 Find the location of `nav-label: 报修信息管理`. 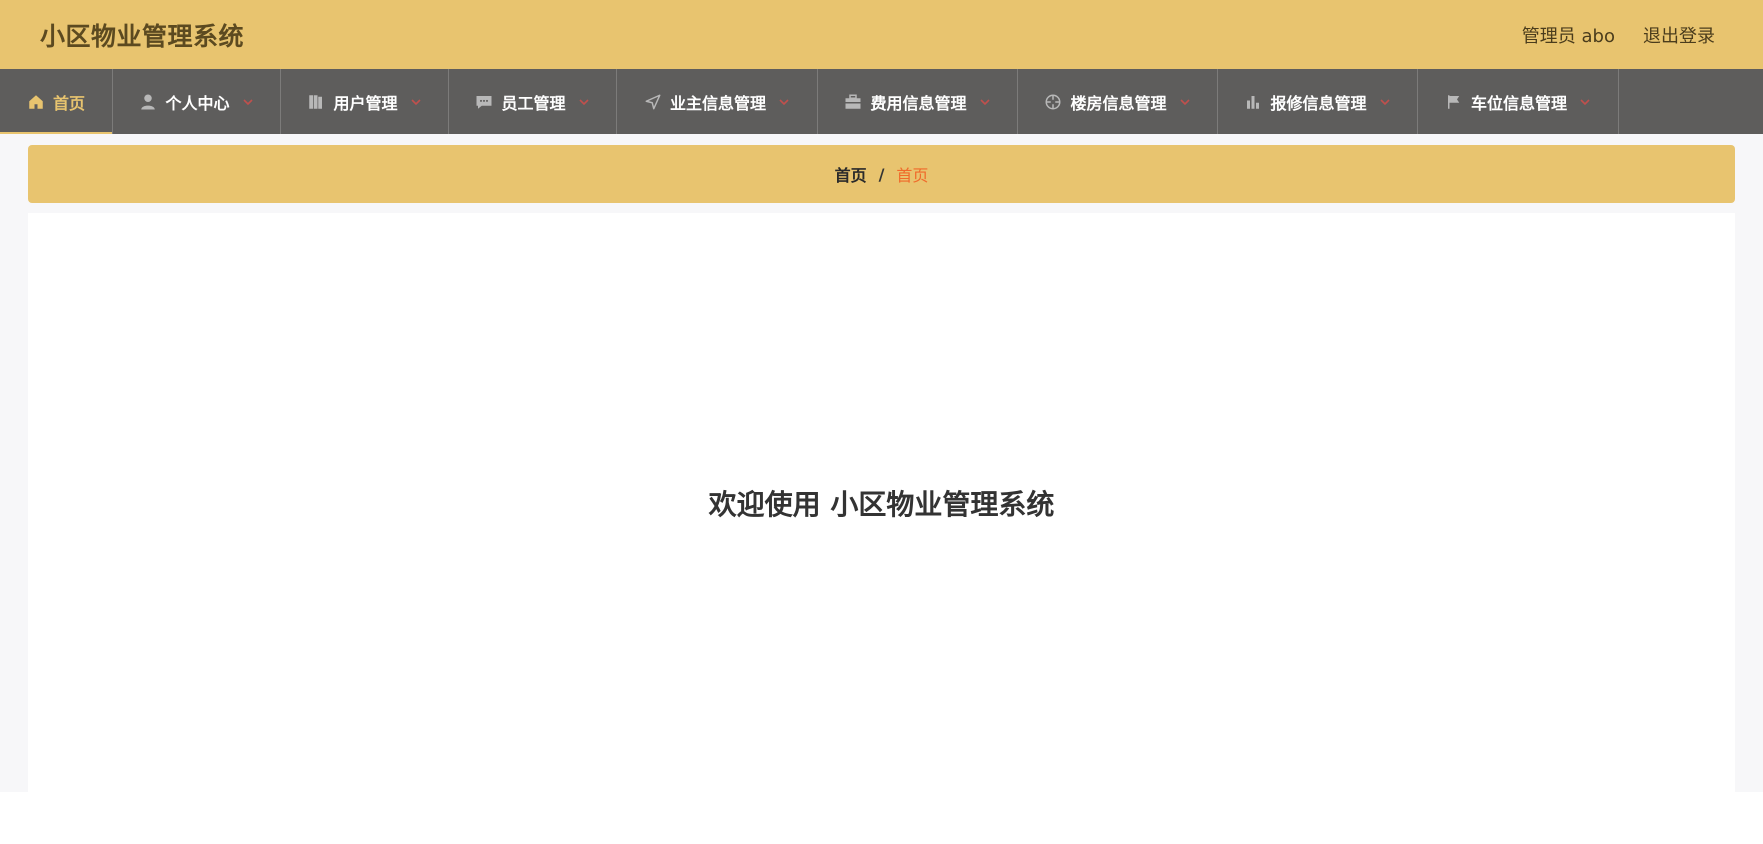

nav-label: 报修信息管理 is located at coordinates (1318, 103).